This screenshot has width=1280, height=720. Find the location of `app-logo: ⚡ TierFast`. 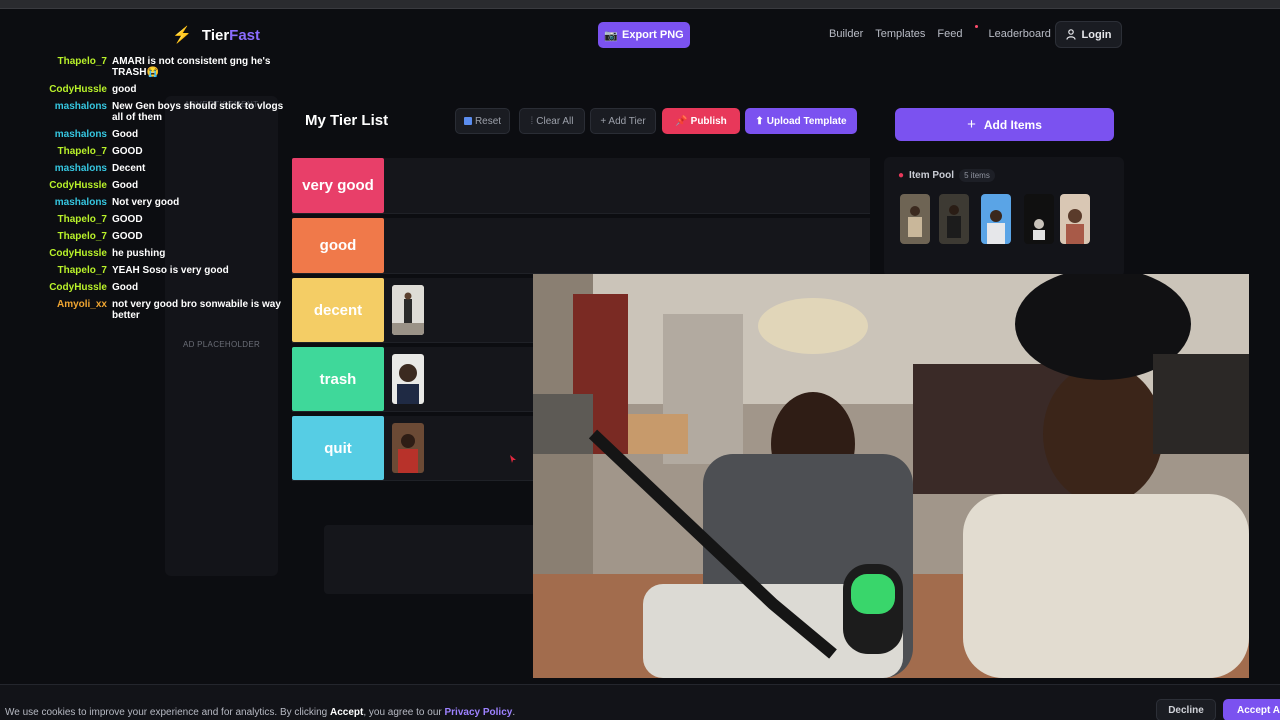

app-logo: ⚡ TierFast is located at coordinates (216, 35).